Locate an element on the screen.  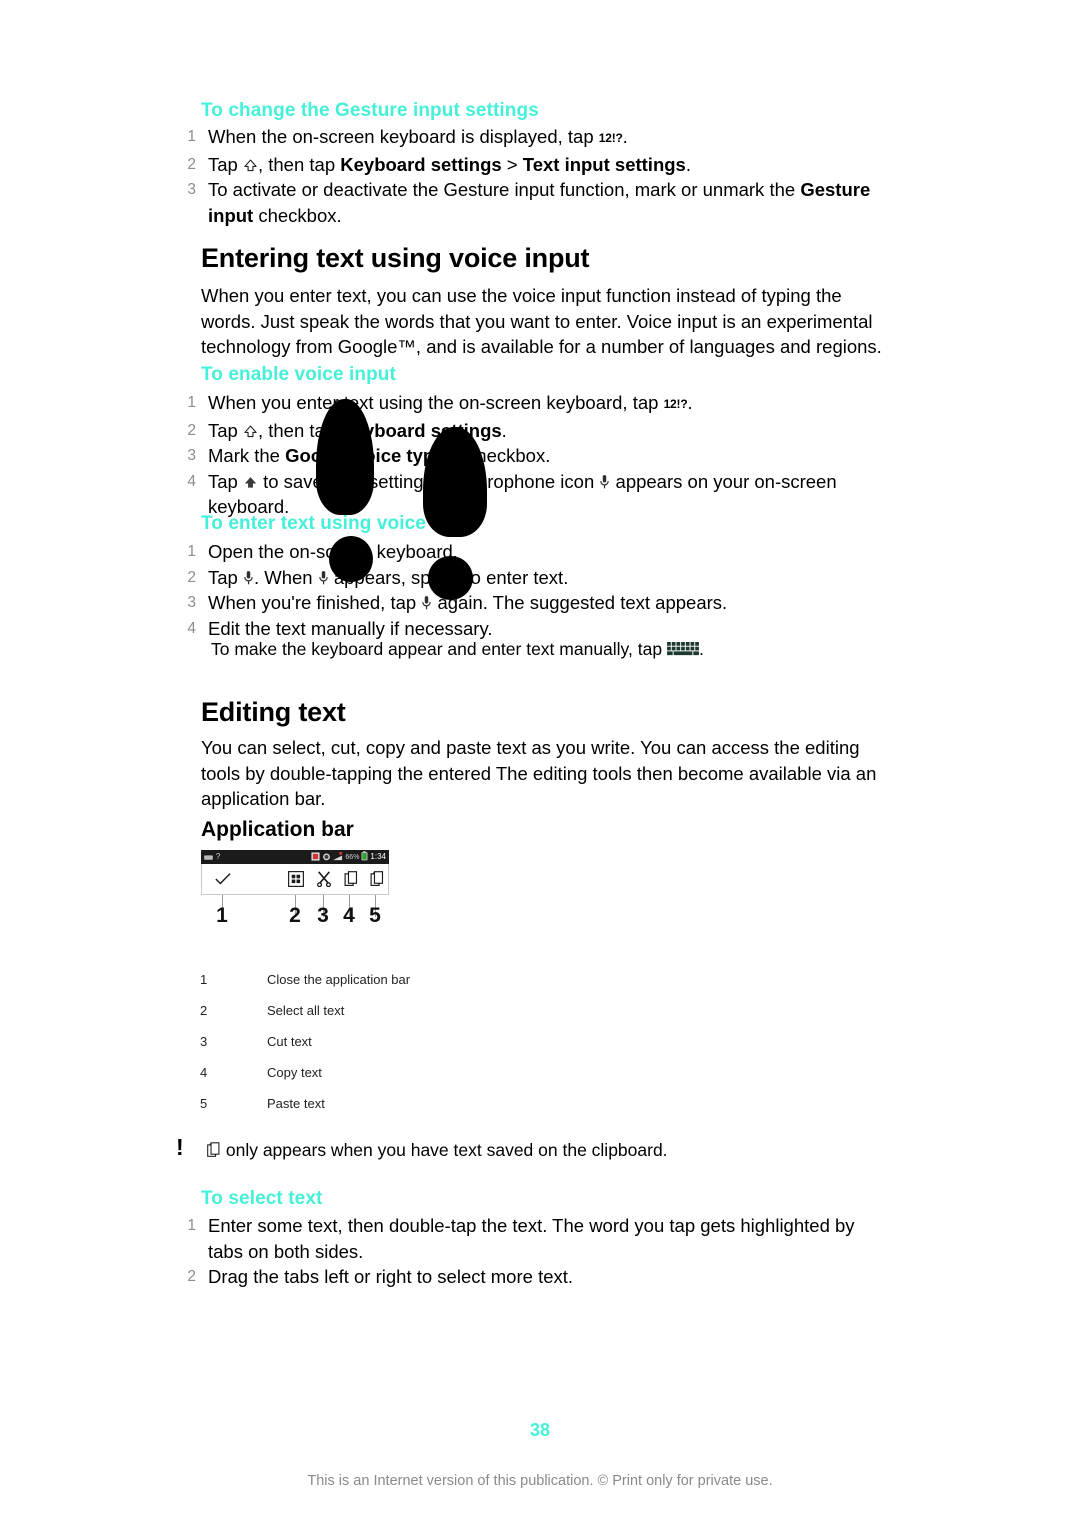
callout-number: 3 is located at coordinates (323, 915).